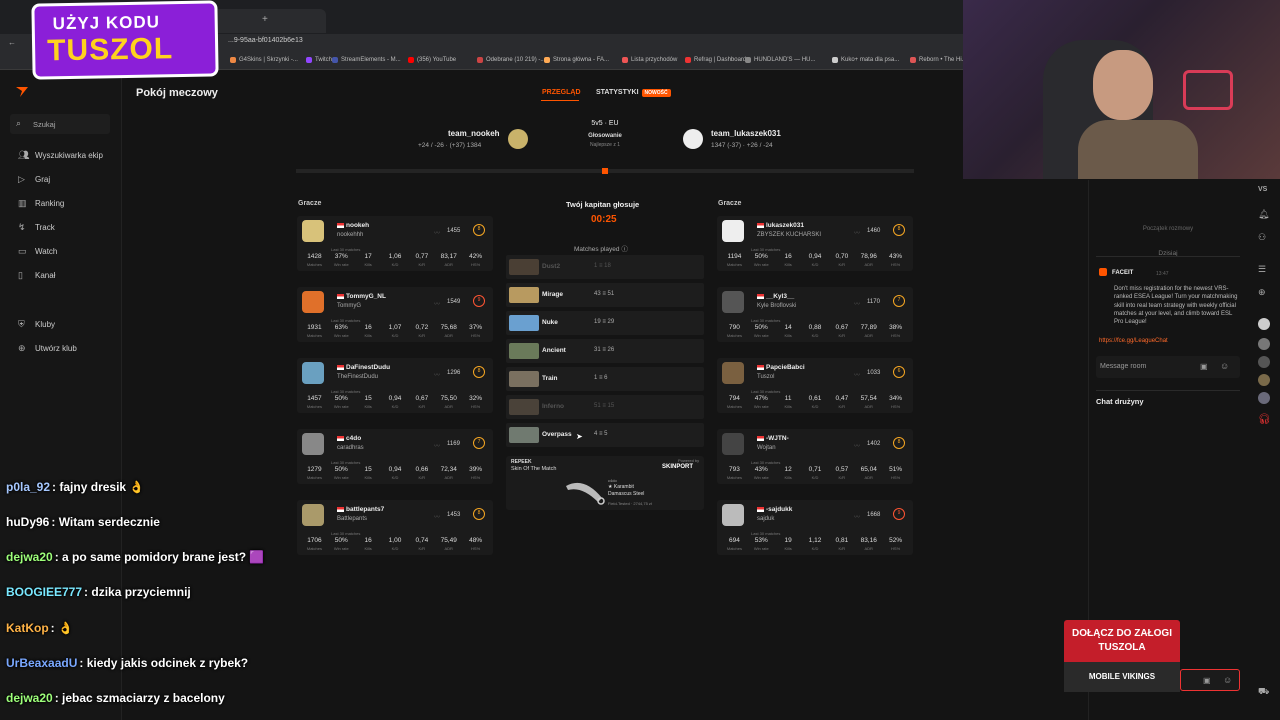 The height and width of the screenshot is (720, 1280). What do you see at coordinates (1263, 214) in the screenshot?
I see `bell-icon: 🔔︎` at bounding box center [1263, 214].